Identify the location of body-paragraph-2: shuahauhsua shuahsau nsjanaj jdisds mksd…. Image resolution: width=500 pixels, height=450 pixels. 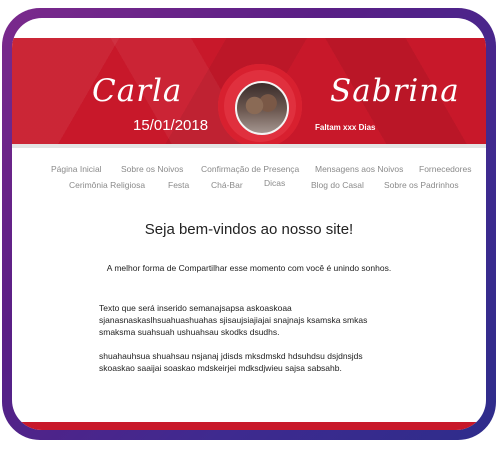
(231, 362).